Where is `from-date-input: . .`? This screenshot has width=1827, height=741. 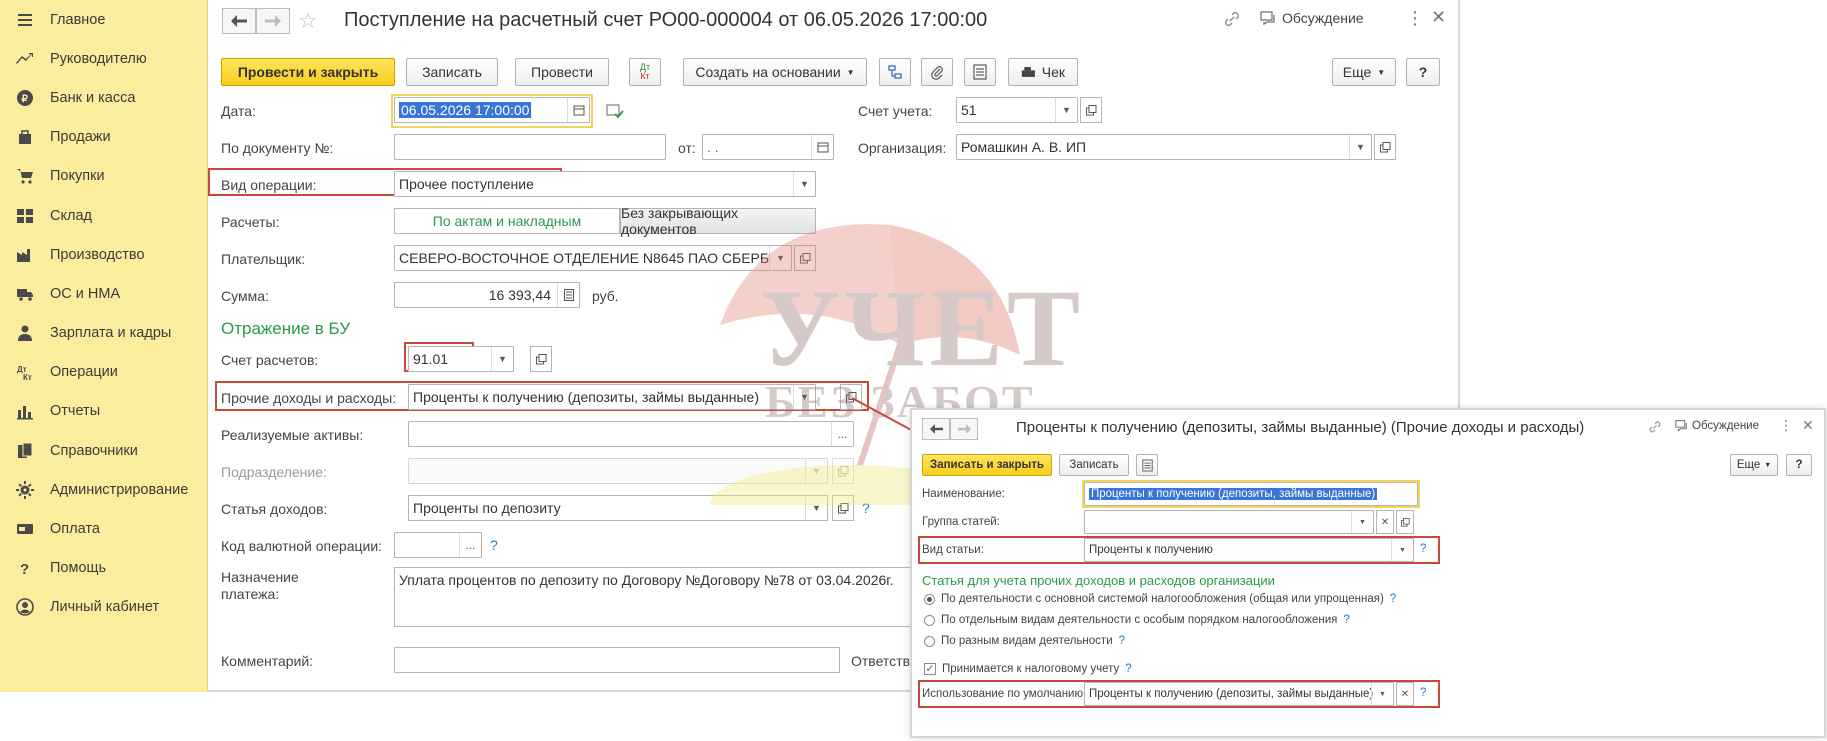
from-date-input: . . is located at coordinates (768, 147).